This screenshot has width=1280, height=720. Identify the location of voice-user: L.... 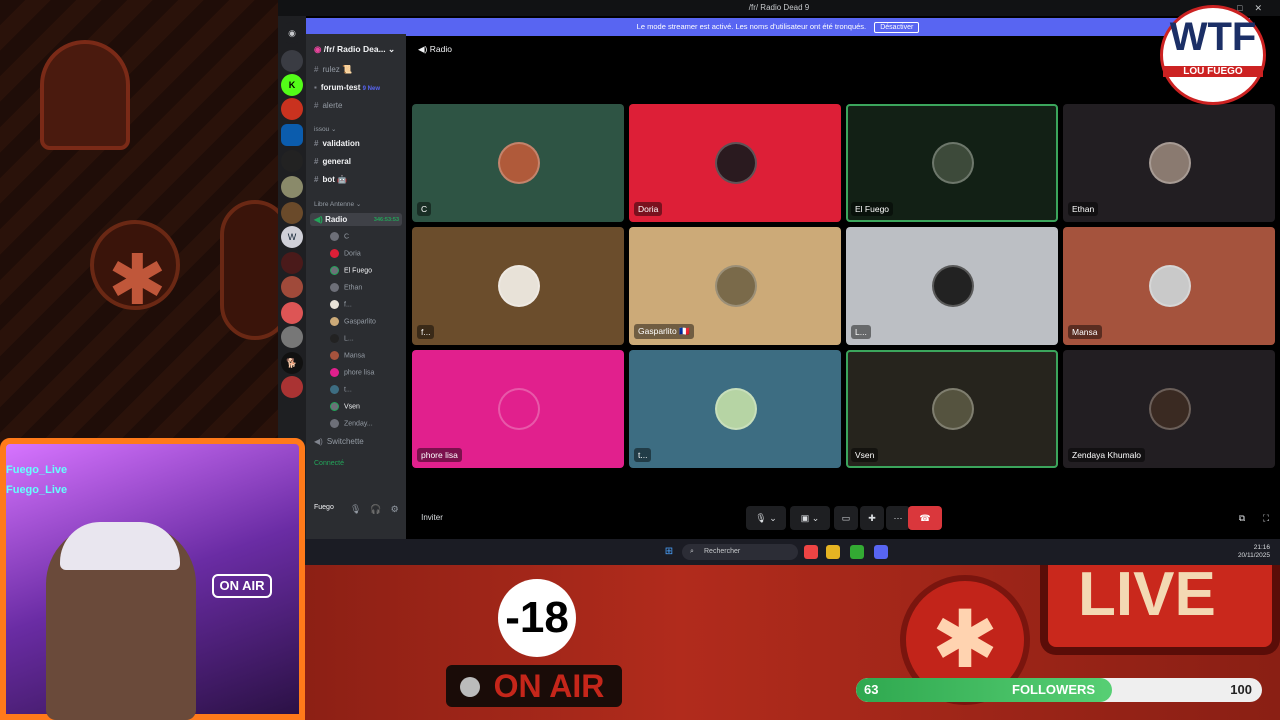
(342, 338).